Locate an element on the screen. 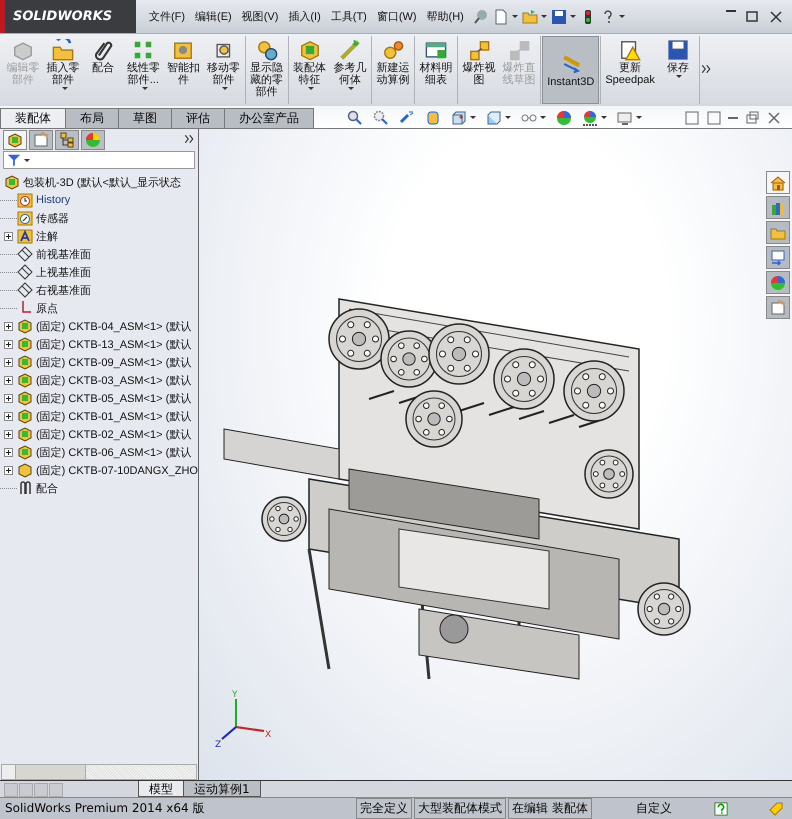  command-button: 更新 Speedpak is located at coordinates (630, 70).